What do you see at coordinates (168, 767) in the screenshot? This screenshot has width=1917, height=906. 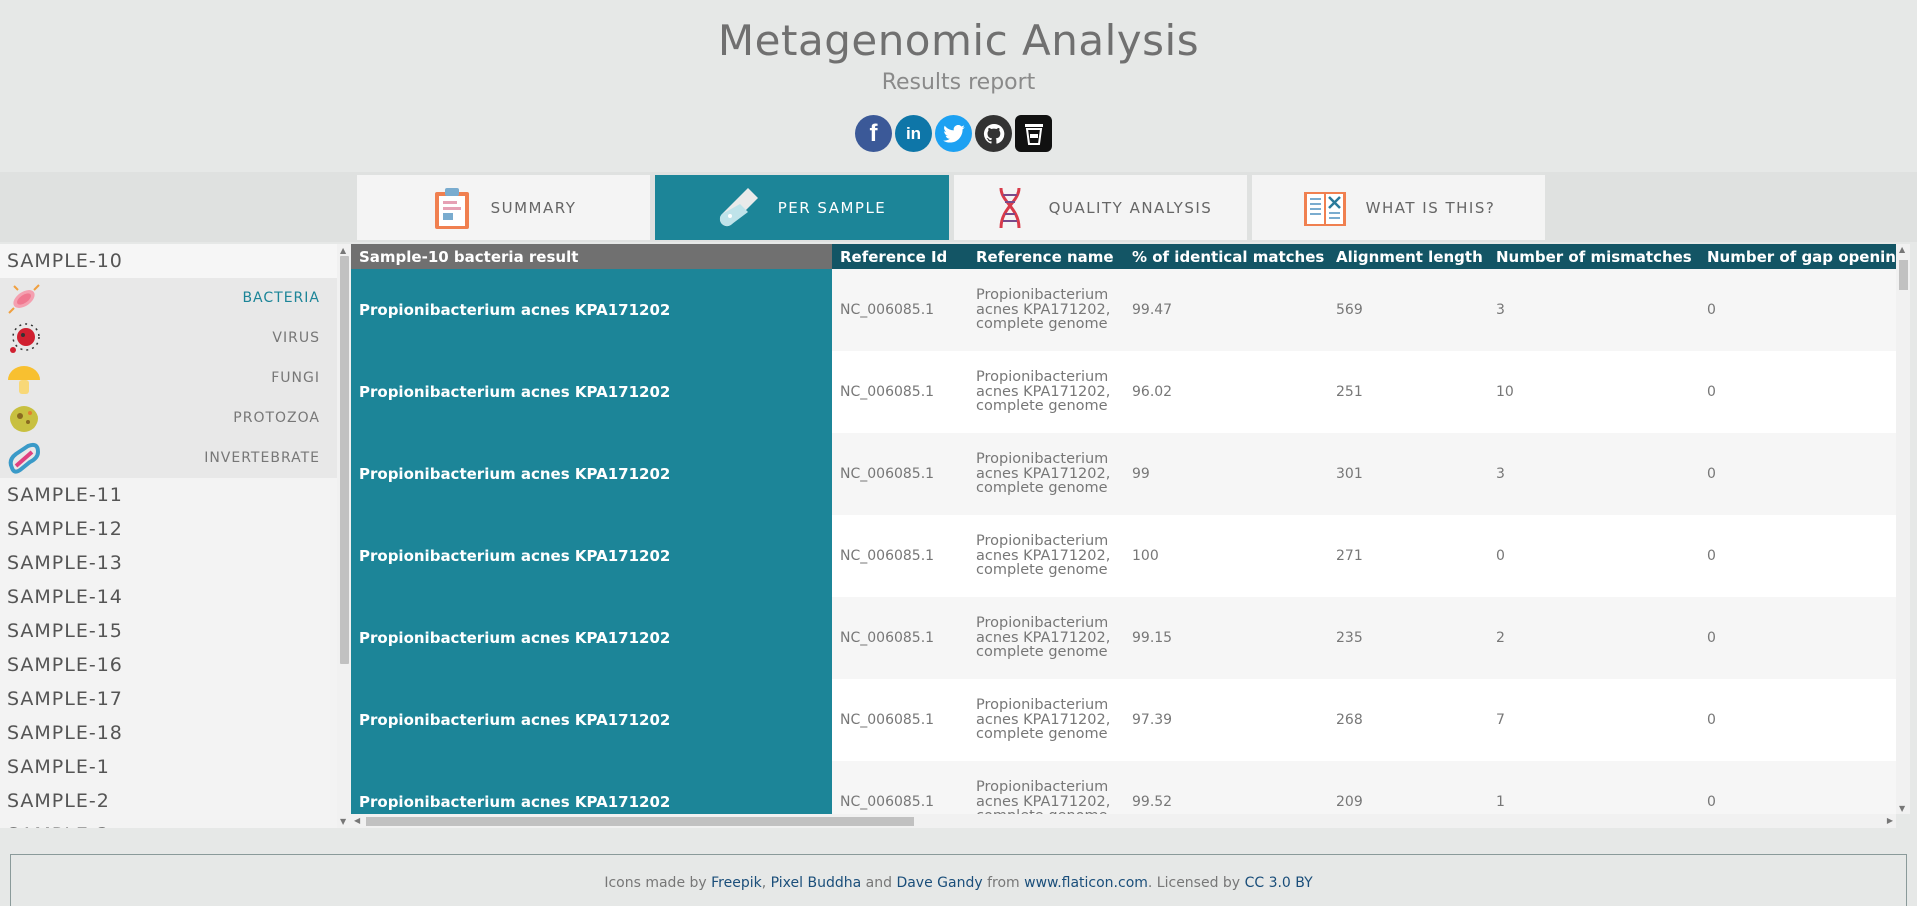 I see `sidebar-item-sample-1: SAMPLE-1` at bounding box center [168, 767].